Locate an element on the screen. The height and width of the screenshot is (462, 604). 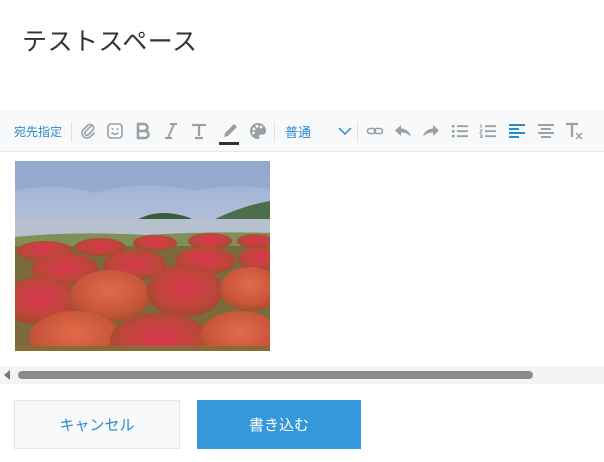
undo-button is located at coordinates (403, 131).